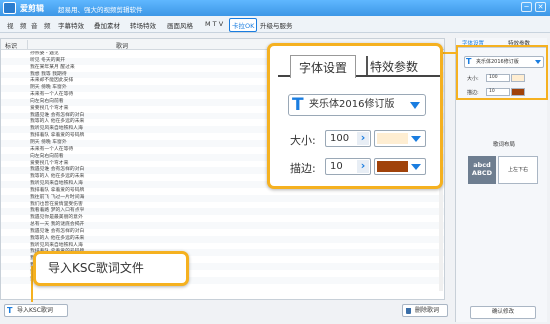  What do you see at coordinates (427, 310) in the screenshot?
I see `delete-lyrics-label: 删除歌词` at bounding box center [427, 310].